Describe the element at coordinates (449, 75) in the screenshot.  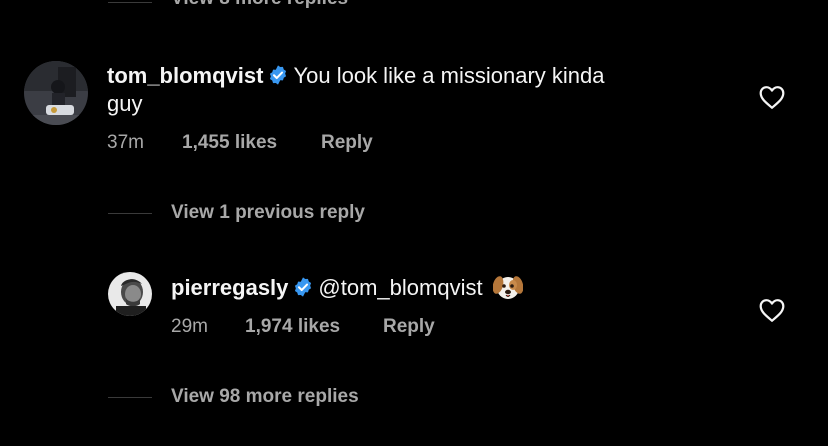
I see `comment-text-line1: You look like a missionary kinda` at that location.